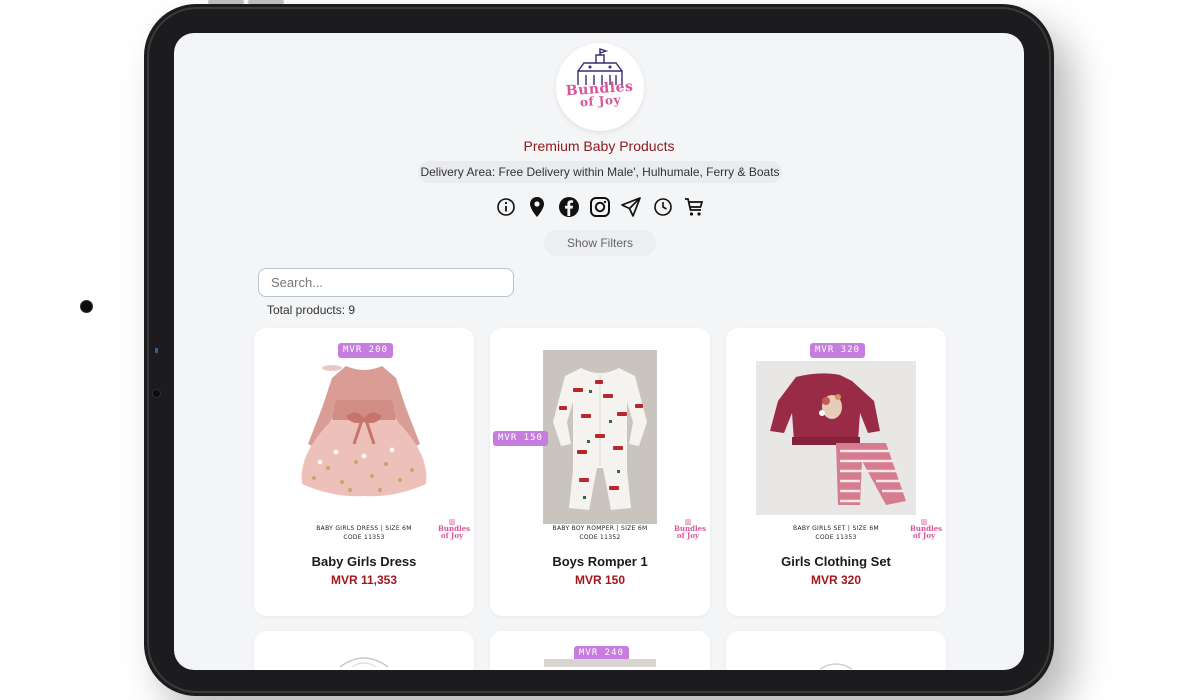 Image resolution: width=1200 pixels, height=700 pixels. Describe the element at coordinates (600, 537) in the screenshot. I see `caption-code: CODE 11352` at that location.